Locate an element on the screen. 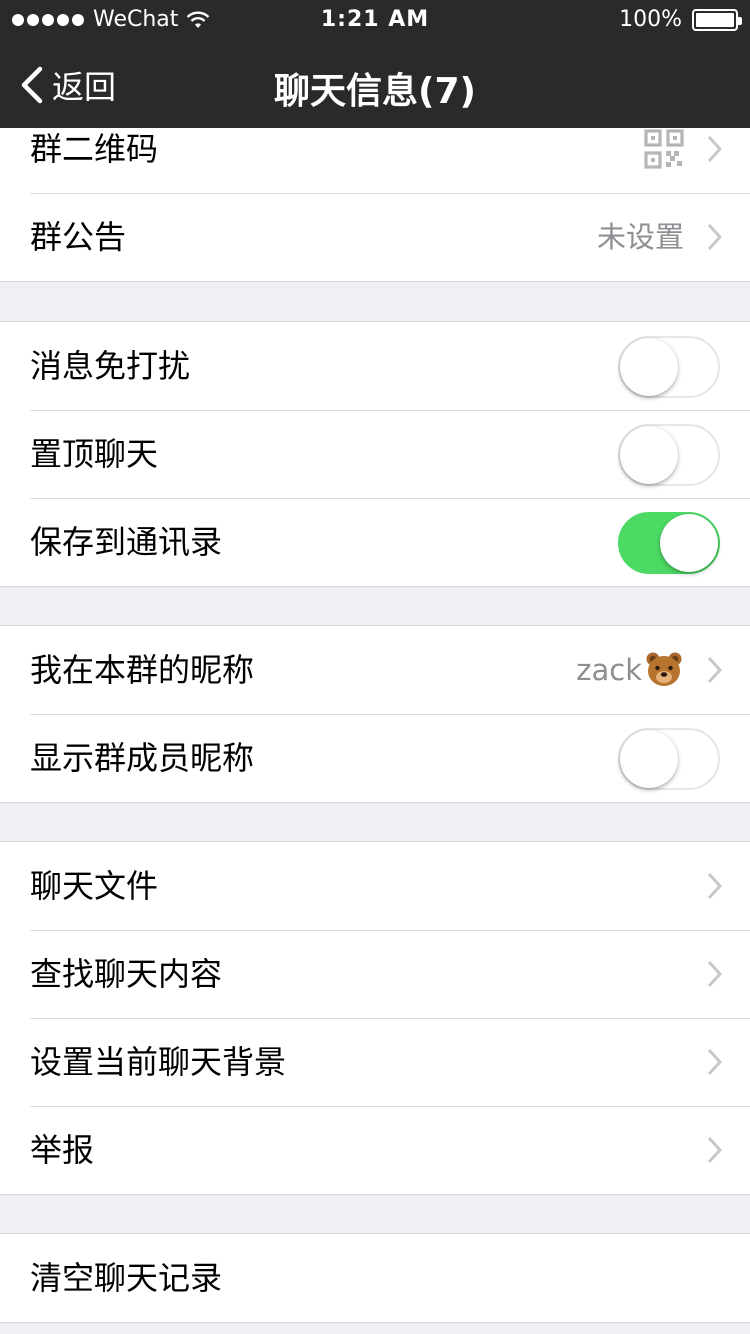 The height and width of the screenshot is (1334, 750). group-qr-notice: 群二维码 群公告 未设置 is located at coordinates (375, 193).